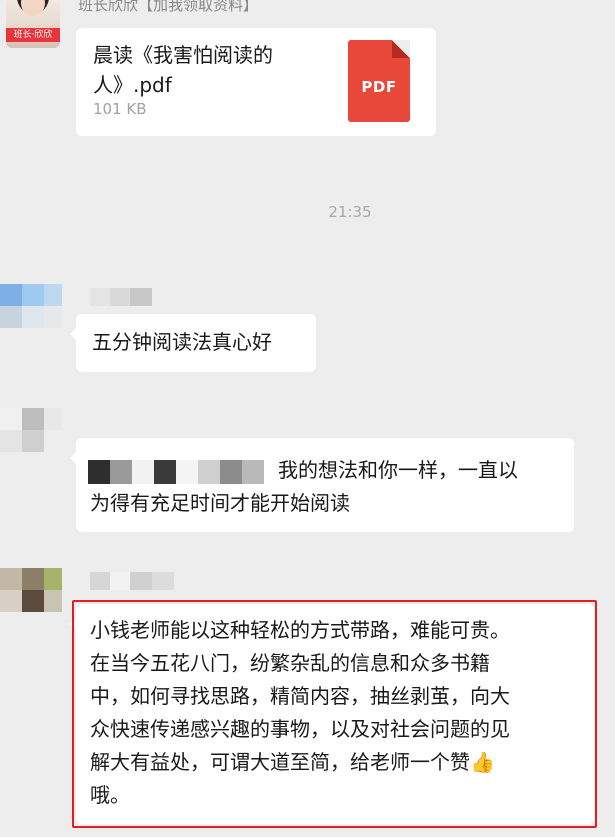 Image resolution: width=615 pixels, height=837 pixels. What do you see at coordinates (398, 470) in the screenshot?
I see `message-text-line-1: 我的想法和你一样，一直以` at bounding box center [398, 470].